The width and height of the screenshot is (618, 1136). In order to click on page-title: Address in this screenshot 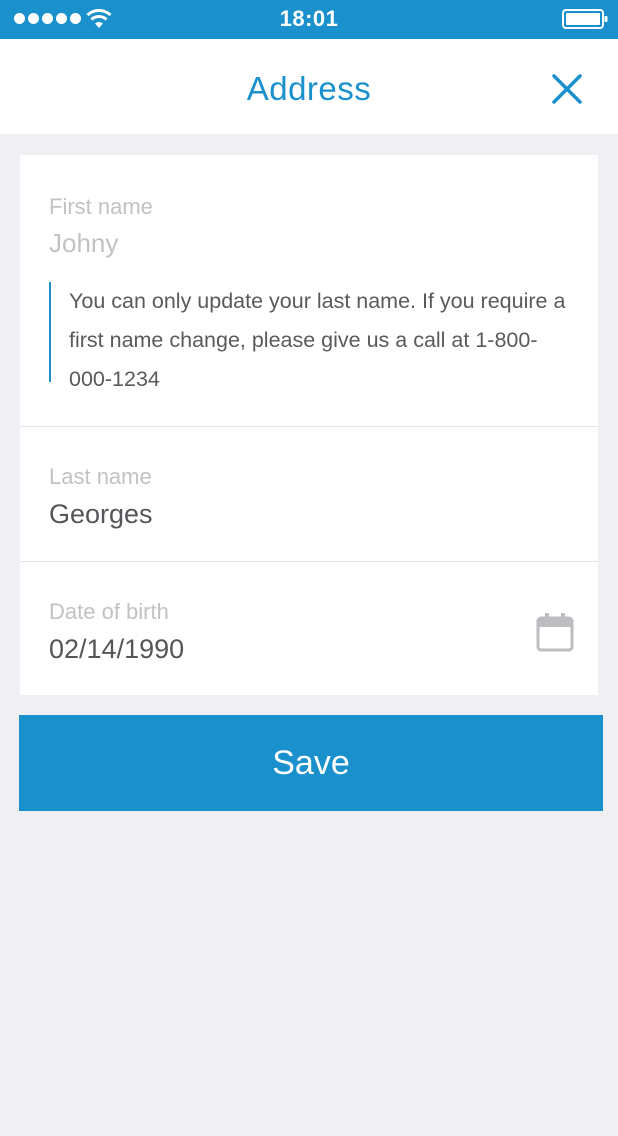, I will do `click(309, 88)`.